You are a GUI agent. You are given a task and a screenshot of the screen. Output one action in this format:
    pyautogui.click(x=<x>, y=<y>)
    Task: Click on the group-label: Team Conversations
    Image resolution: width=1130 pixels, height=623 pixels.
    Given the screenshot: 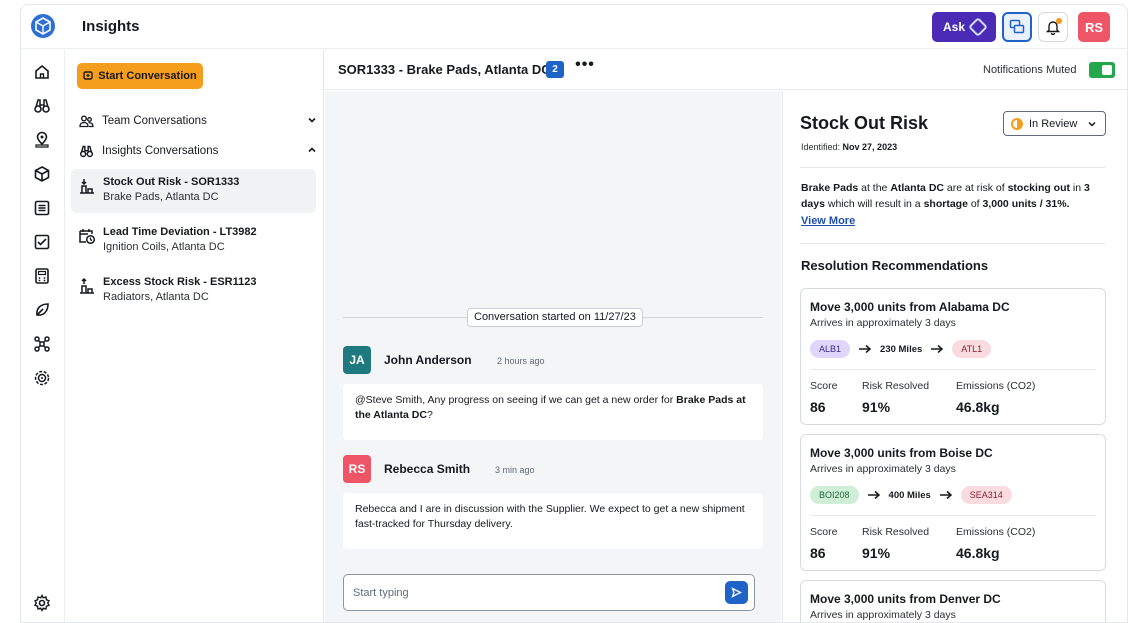 What is the action you would take?
    pyautogui.click(x=154, y=121)
    